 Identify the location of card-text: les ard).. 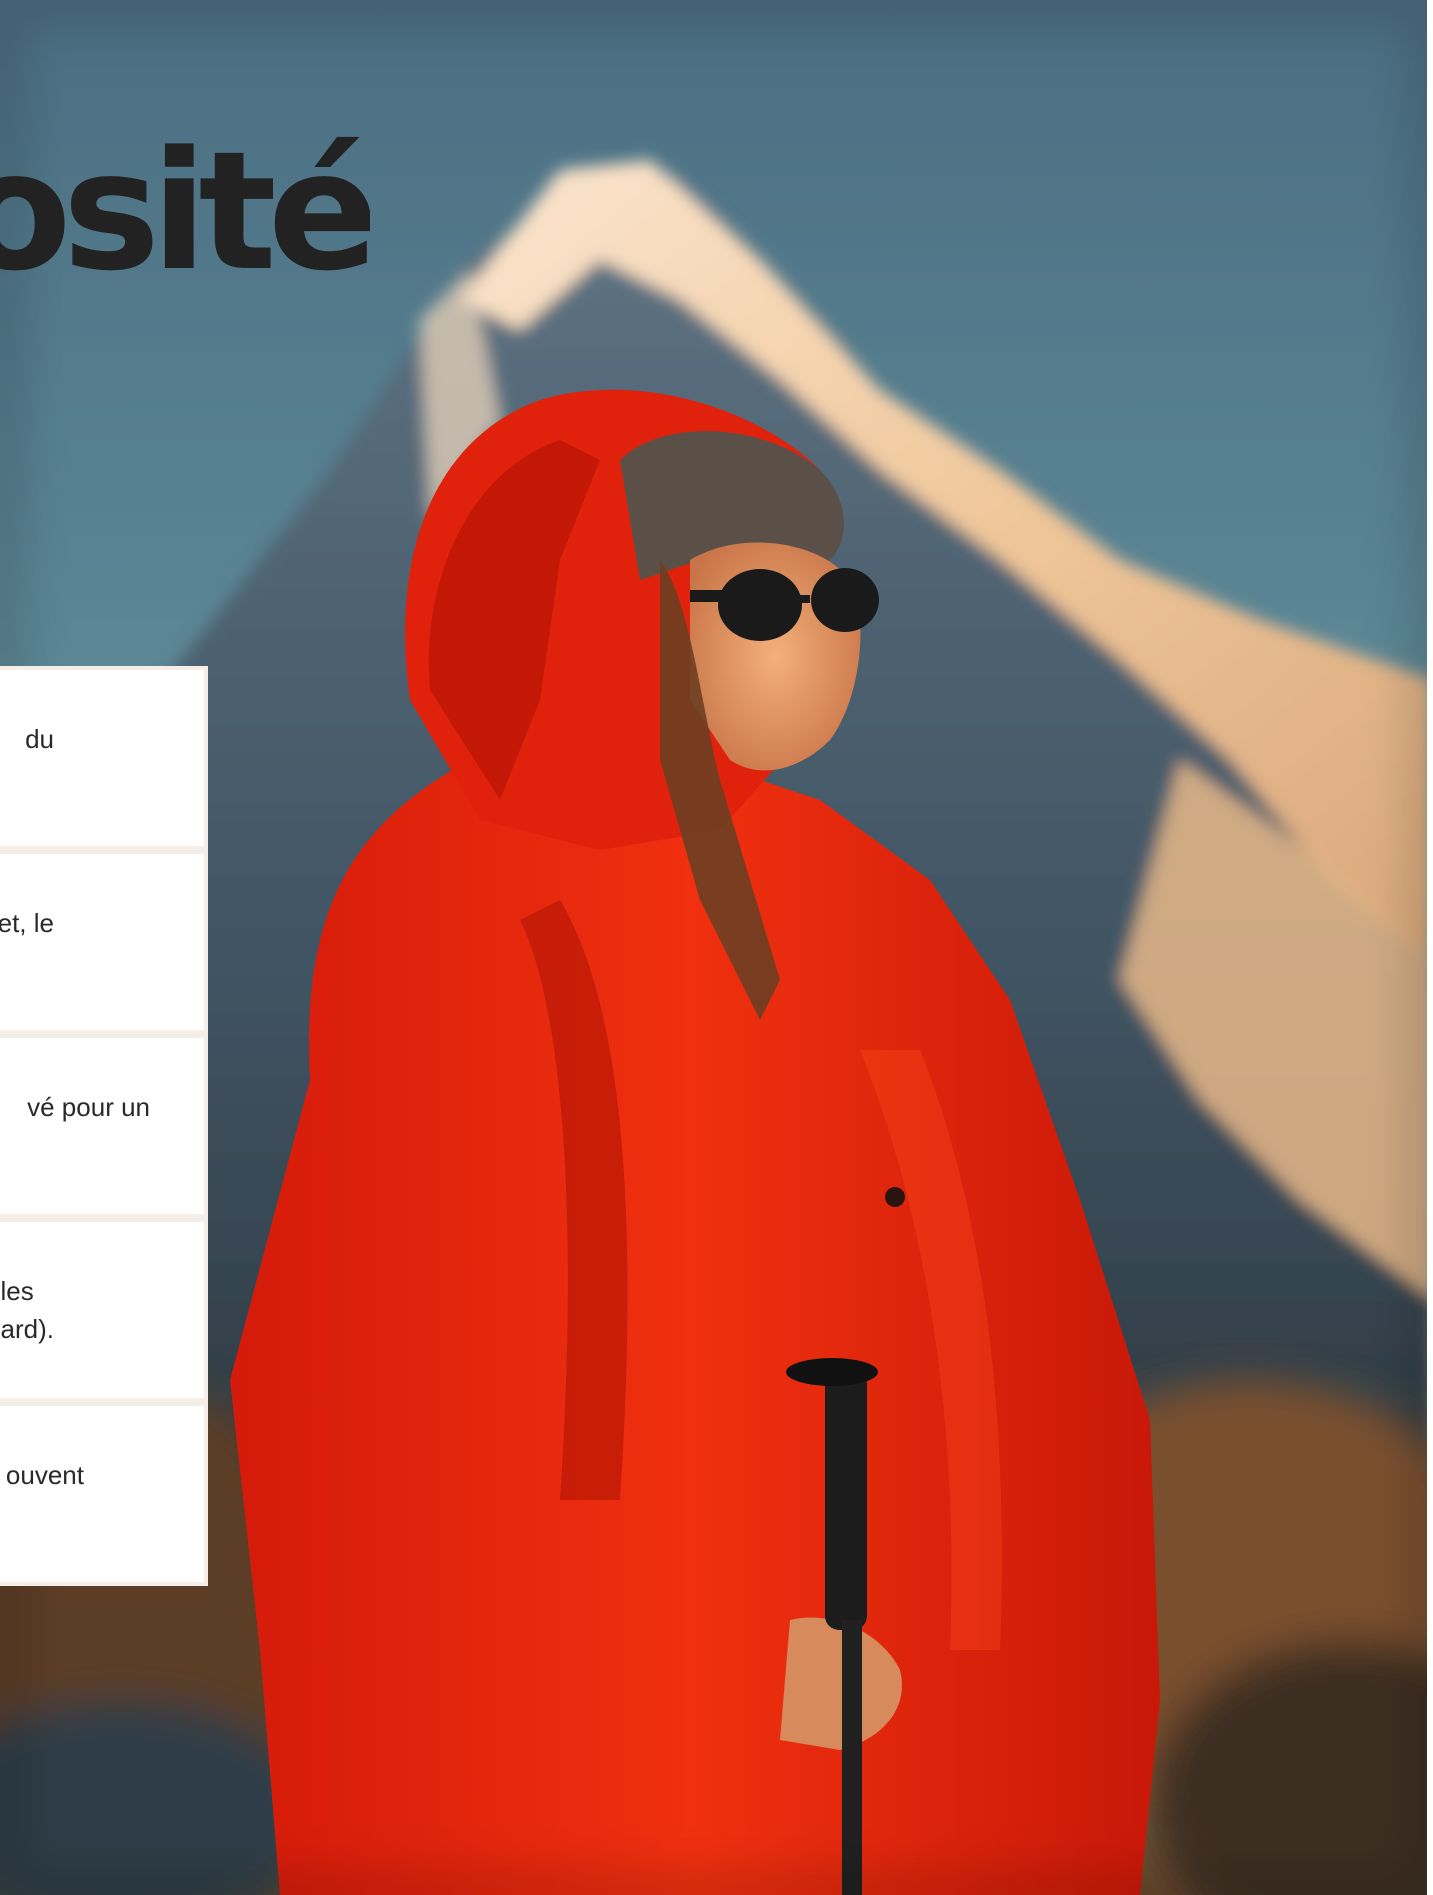
(27, 1310).